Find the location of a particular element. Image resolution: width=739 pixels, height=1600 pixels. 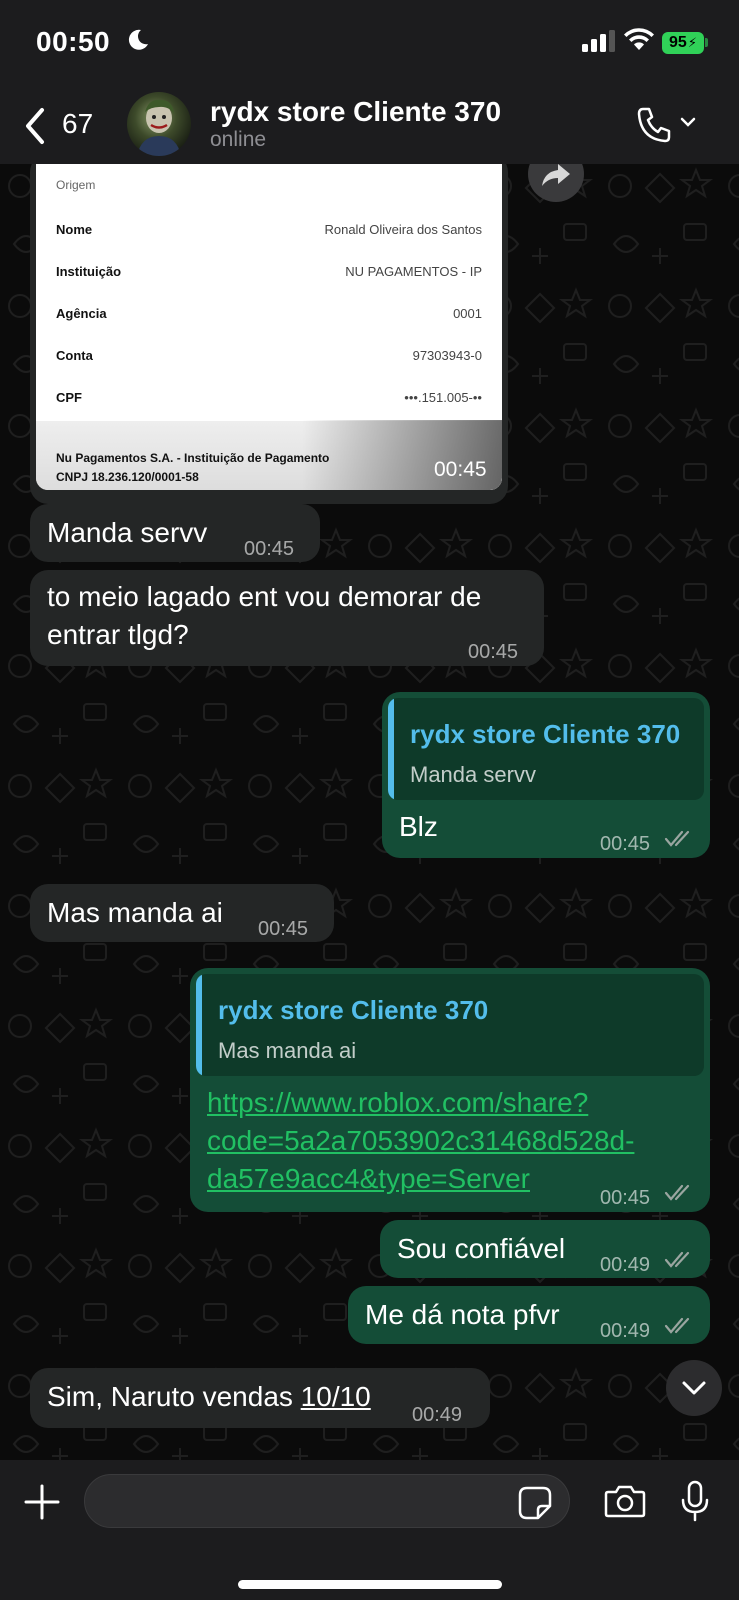

contact-name: rydx store Cliente 370 is located at coordinates (355, 112).